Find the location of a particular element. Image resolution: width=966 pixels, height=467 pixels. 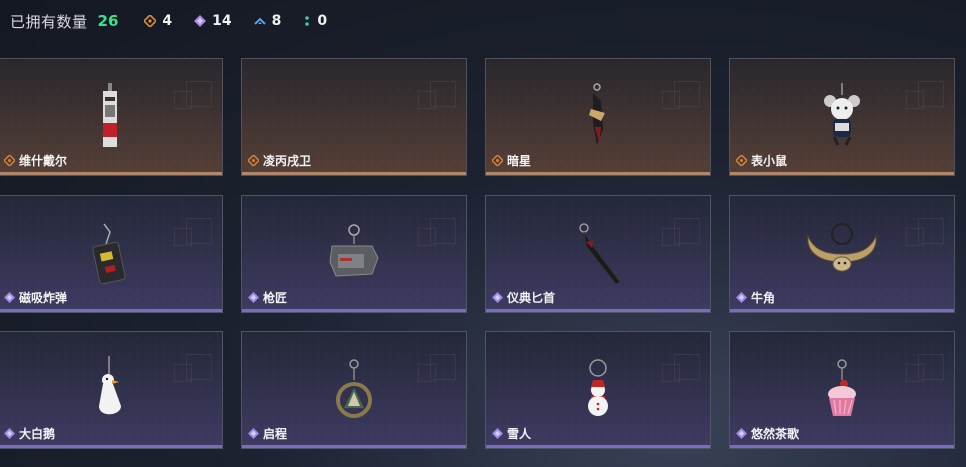

item-card-yidianbishou: 仪典匕首 is located at coordinates (598, 254).